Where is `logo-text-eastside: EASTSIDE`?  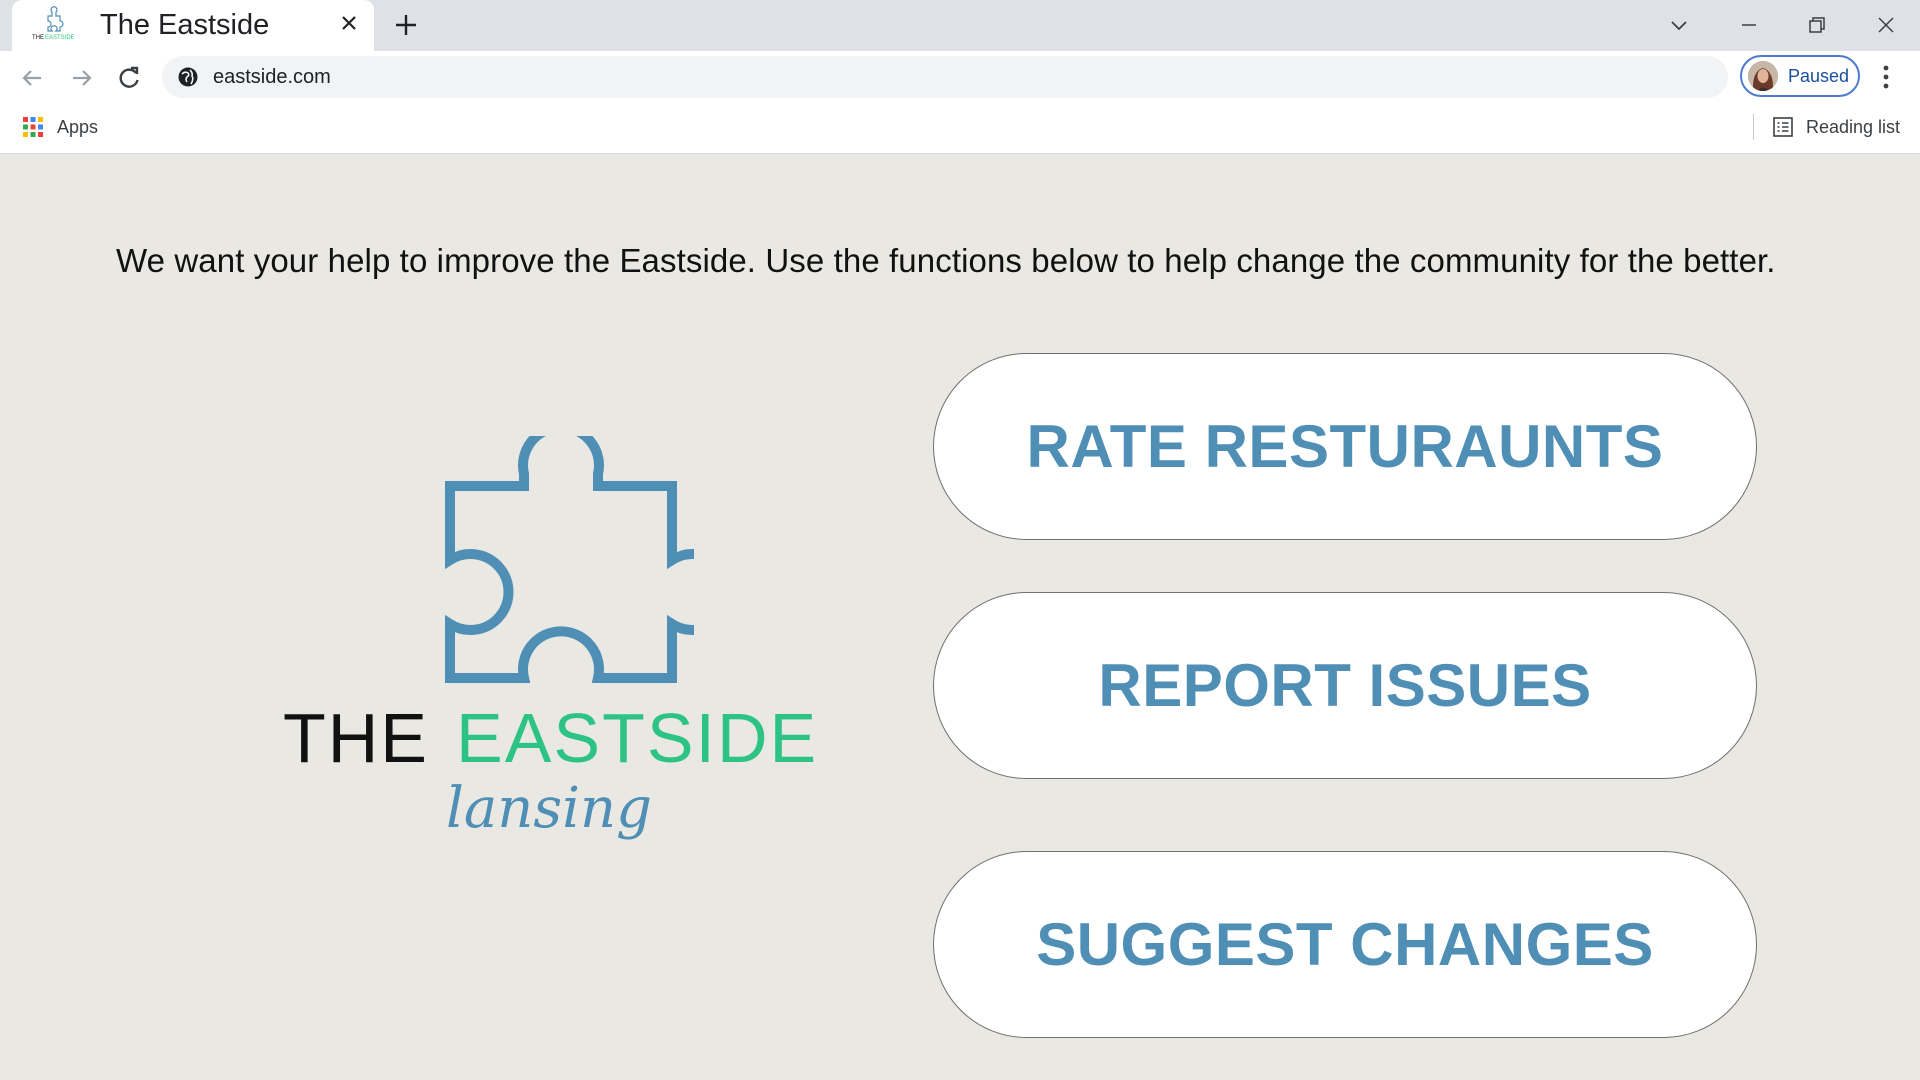 logo-text-eastside: EASTSIDE is located at coordinates (637, 738).